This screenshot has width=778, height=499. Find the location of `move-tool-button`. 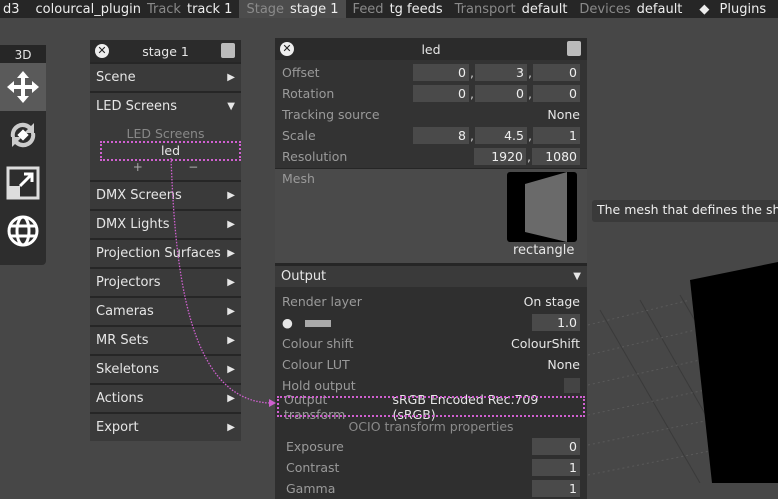

move-tool-button is located at coordinates (23, 87).